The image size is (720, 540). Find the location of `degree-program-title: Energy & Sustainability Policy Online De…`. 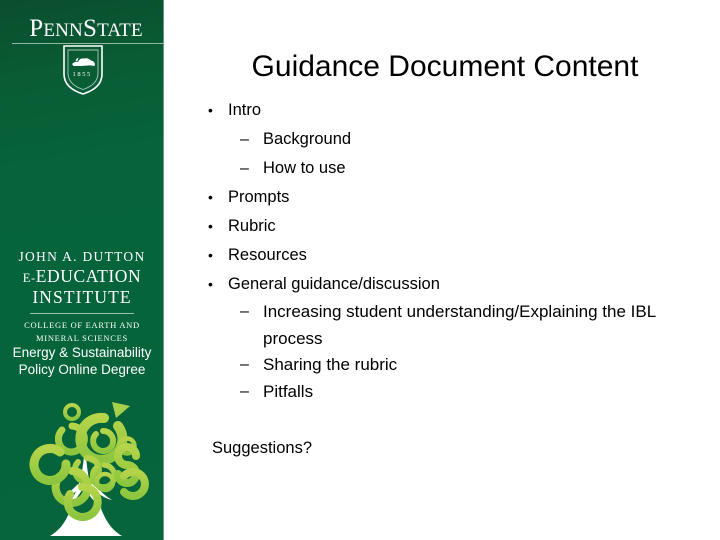

degree-program-title: Energy & Sustainability Policy Online De… is located at coordinates (82, 362).